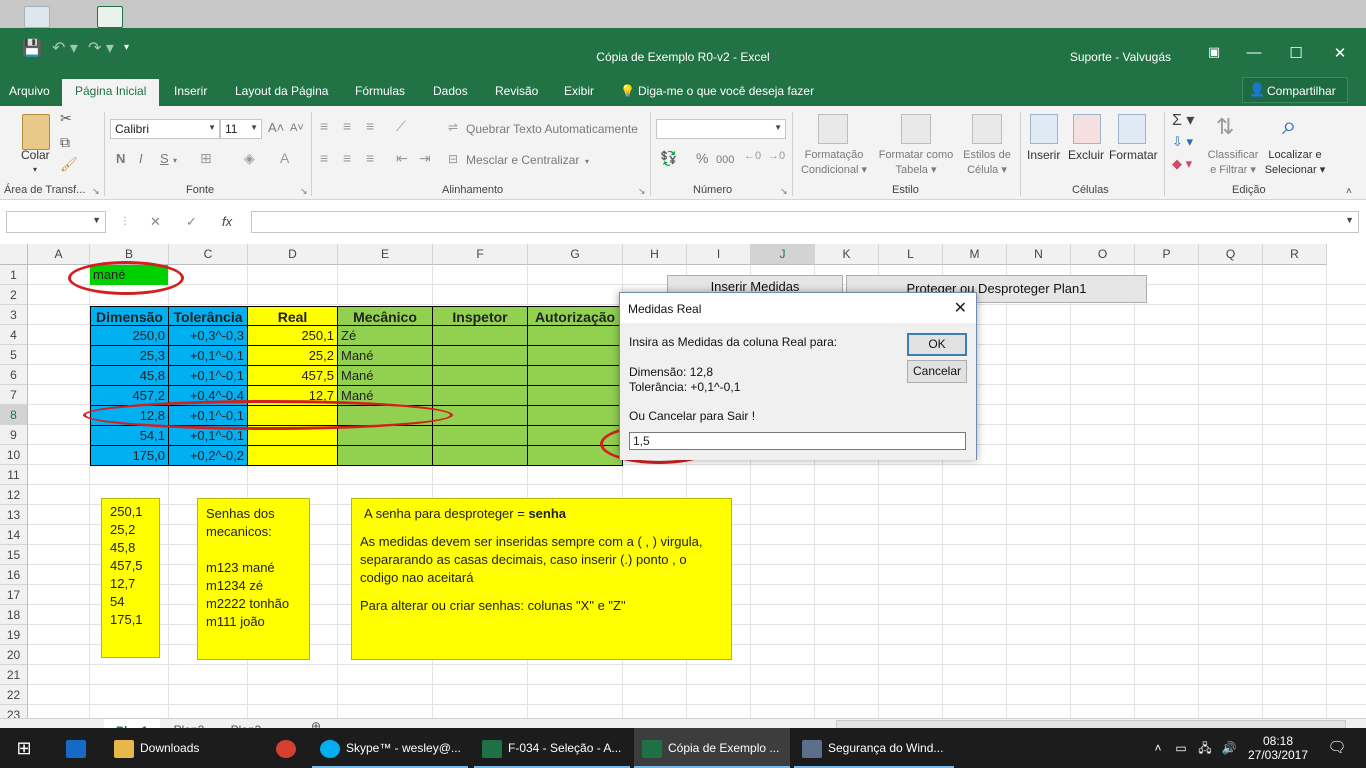 This screenshot has width=1366, height=768. Describe the element at coordinates (59, 254) in the screenshot. I see `column-header-a: A` at that location.